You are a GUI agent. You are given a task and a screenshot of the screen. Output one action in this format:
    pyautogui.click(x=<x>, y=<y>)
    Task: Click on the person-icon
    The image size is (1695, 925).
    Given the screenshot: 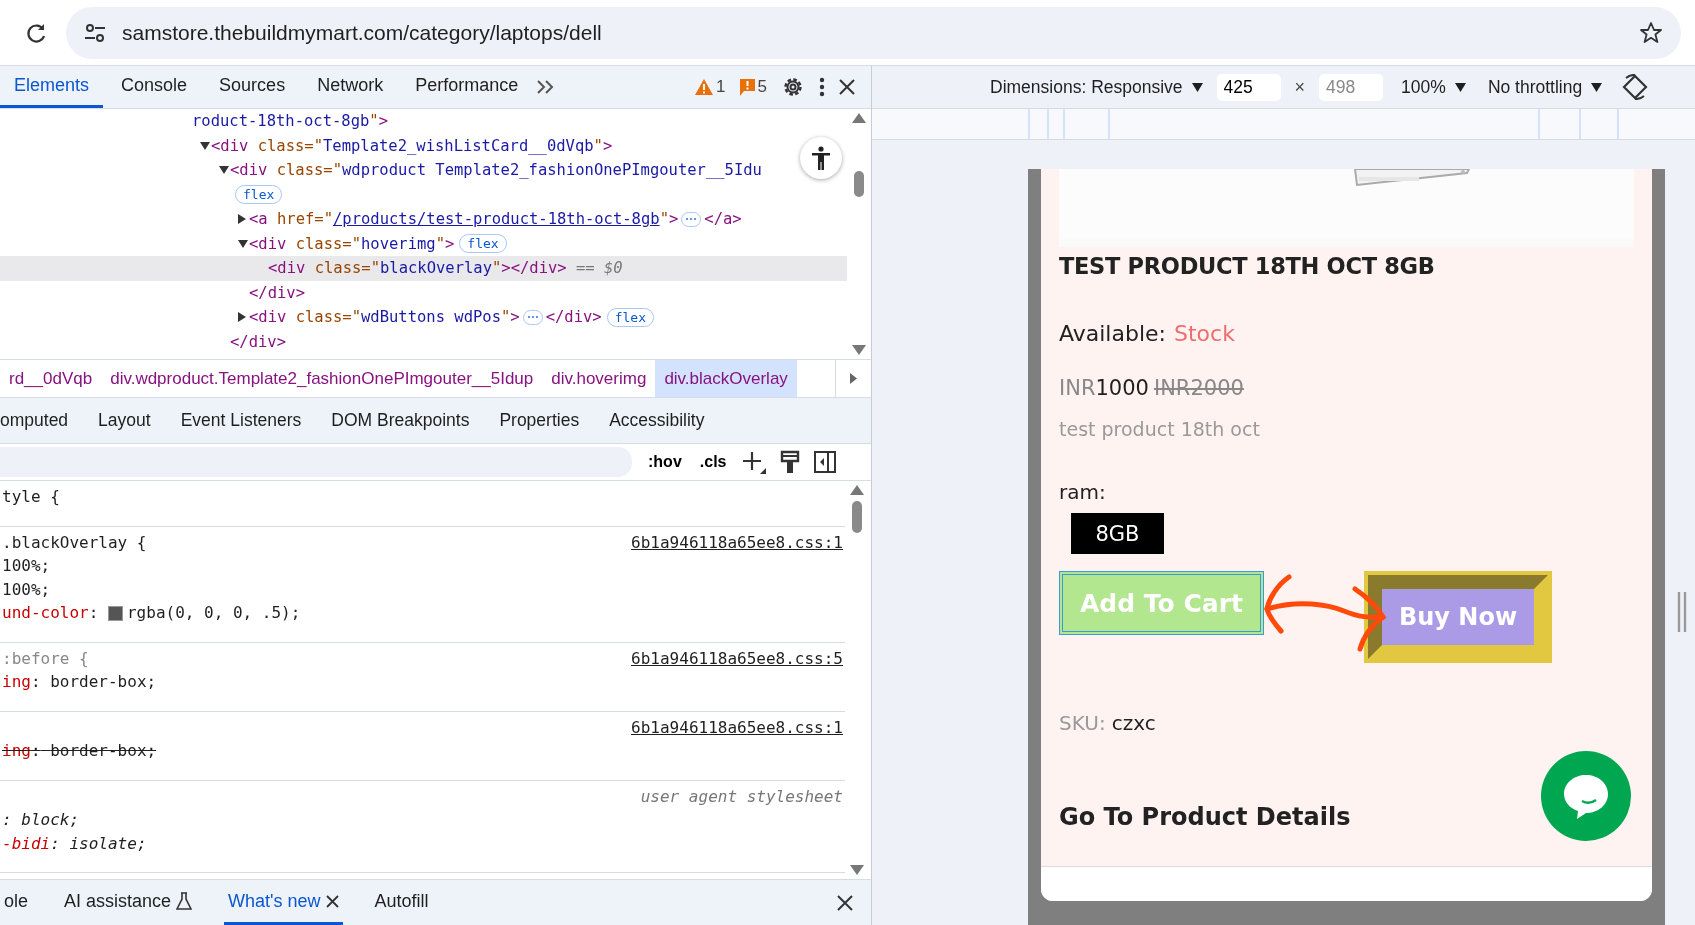 What is the action you would take?
    pyautogui.click(x=821, y=158)
    